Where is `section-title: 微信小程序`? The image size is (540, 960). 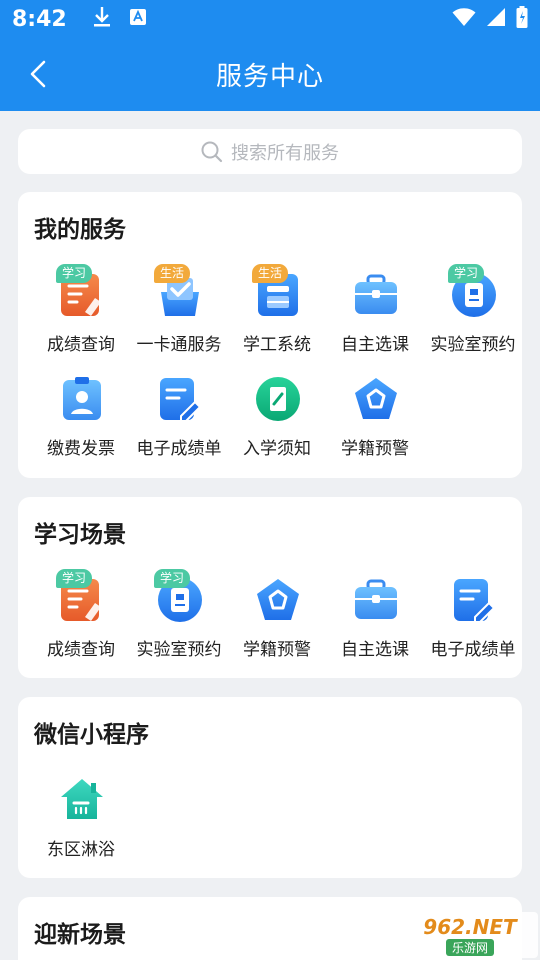 section-title: 微信小程序 is located at coordinates (91, 735).